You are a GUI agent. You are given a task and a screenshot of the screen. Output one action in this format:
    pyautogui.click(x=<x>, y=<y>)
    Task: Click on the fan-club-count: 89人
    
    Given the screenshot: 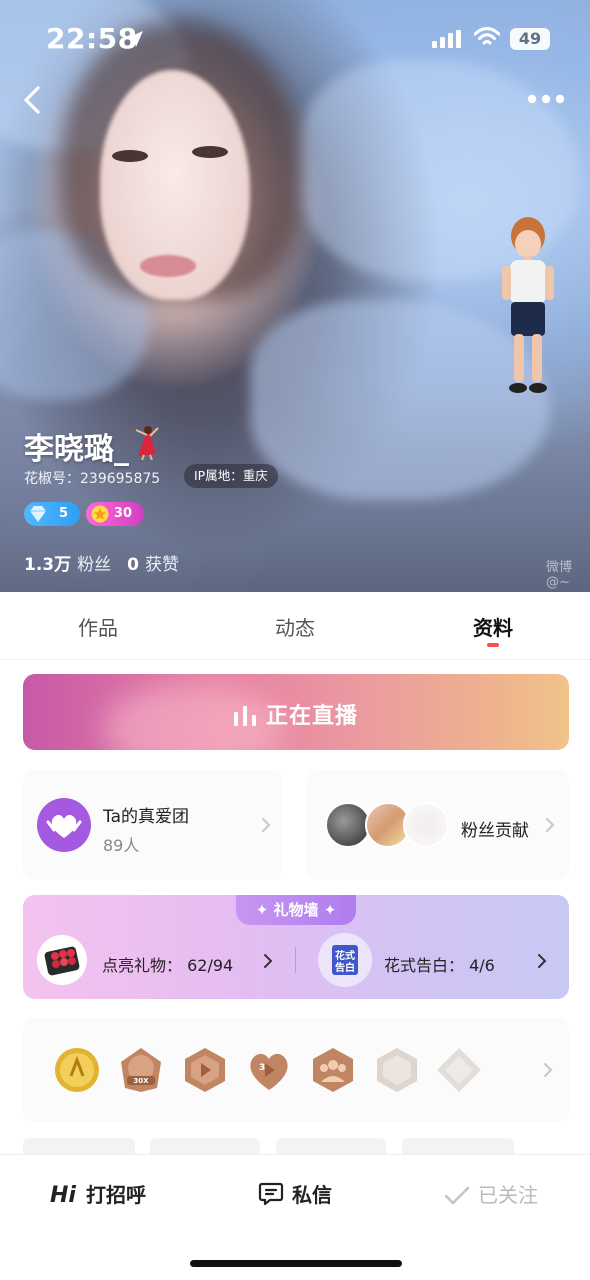 What is the action you would take?
    pyautogui.click(x=121, y=845)
    